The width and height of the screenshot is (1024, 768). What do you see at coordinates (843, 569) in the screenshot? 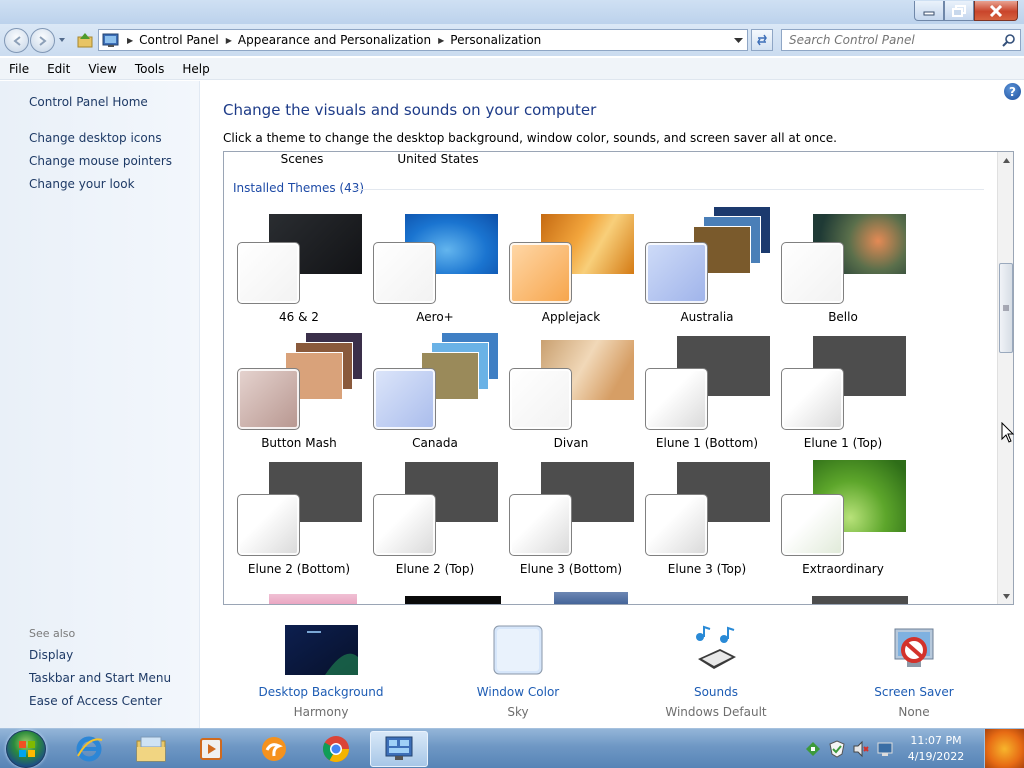
I see `theme-name: Extraordinary` at bounding box center [843, 569].